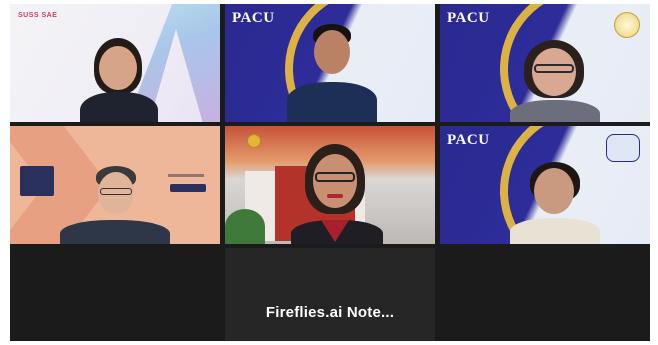 This screenshot has width=658, height=345. What do you see at coordinates (188, 188) in the screenshot?
I see `background-button-shape` at bounding box center [188, 188].